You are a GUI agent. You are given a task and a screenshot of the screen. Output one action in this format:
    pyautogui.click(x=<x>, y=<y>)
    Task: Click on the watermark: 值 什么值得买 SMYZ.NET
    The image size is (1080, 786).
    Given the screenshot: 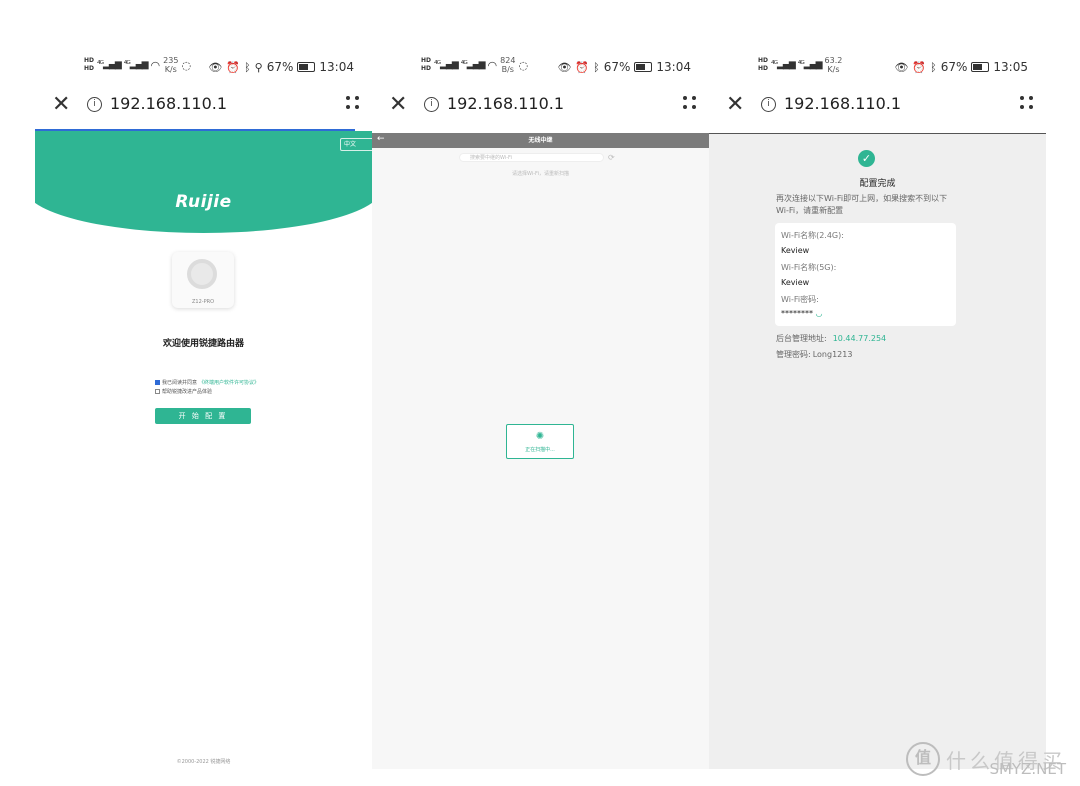 What is the action you would take?
    pyautogui.click(x=986, y=760)
    